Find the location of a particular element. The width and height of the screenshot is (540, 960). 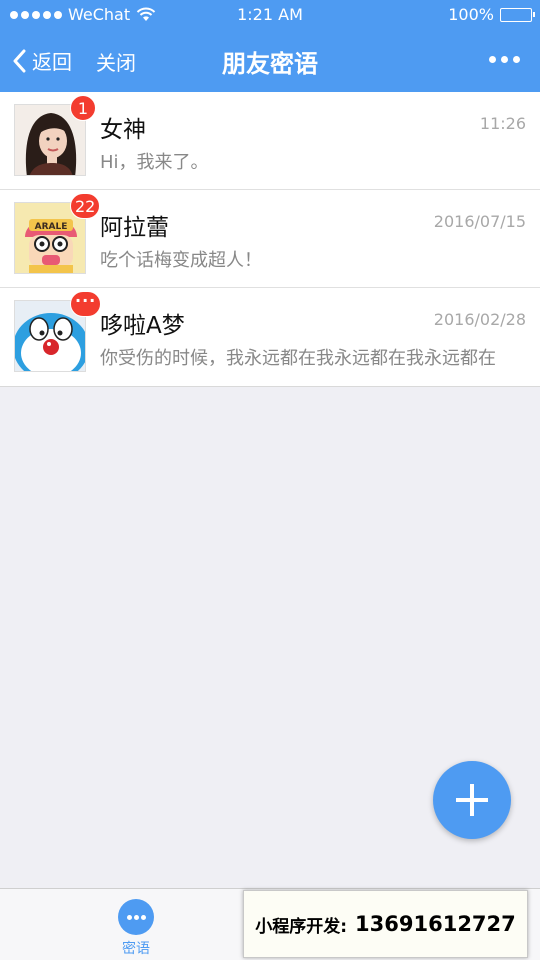

promo-banner: 小程序开发: 13691612727 is located at coordinates (385, 924).